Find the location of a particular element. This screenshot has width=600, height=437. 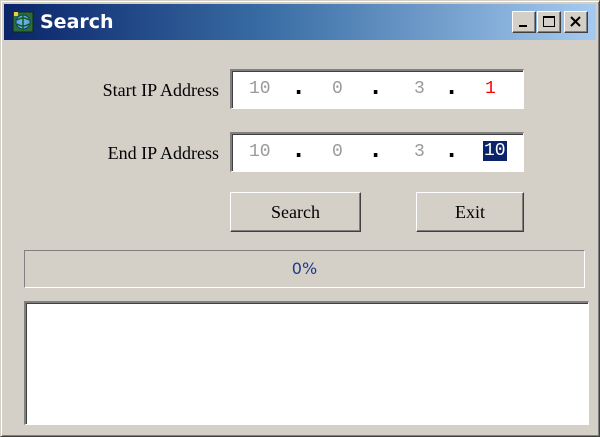

start-ip-octet-1: 10 is located at coordinates (260, 89).